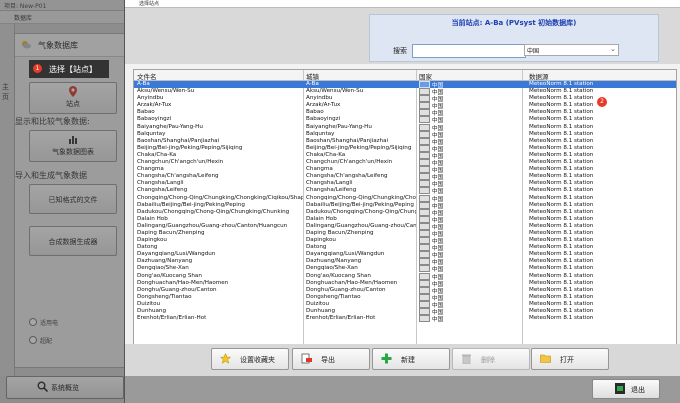  Describe the element at coordinates (514, 38) in the screenshot. I see `current-station-box: 当前站点: A-Ba (PVsyst 初始数据库) 搜索 中国 ⌄` at that location.